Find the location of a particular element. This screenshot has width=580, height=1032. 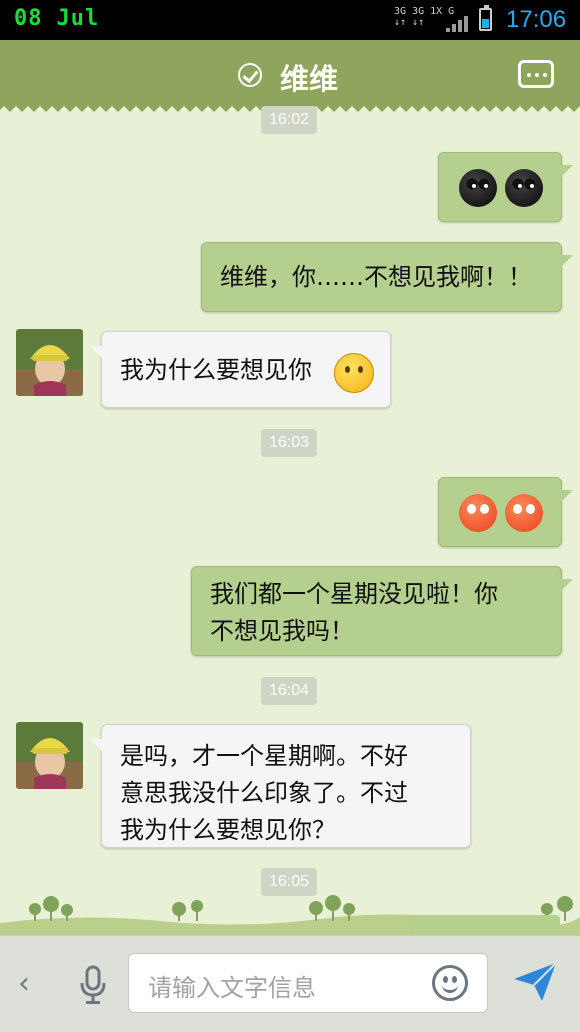

timestamp: 16:05 is located at coordinates (289, 882).